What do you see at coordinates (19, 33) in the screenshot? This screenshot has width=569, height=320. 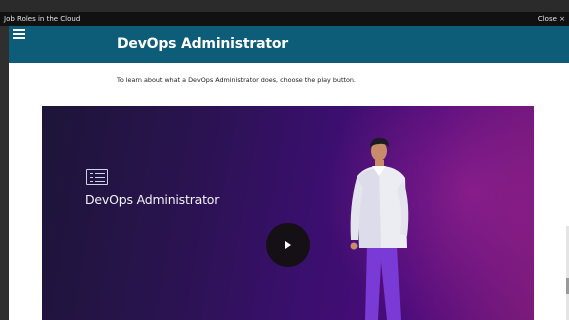 I see `hamburger-menu-icon` at bounding box center [19, 33].